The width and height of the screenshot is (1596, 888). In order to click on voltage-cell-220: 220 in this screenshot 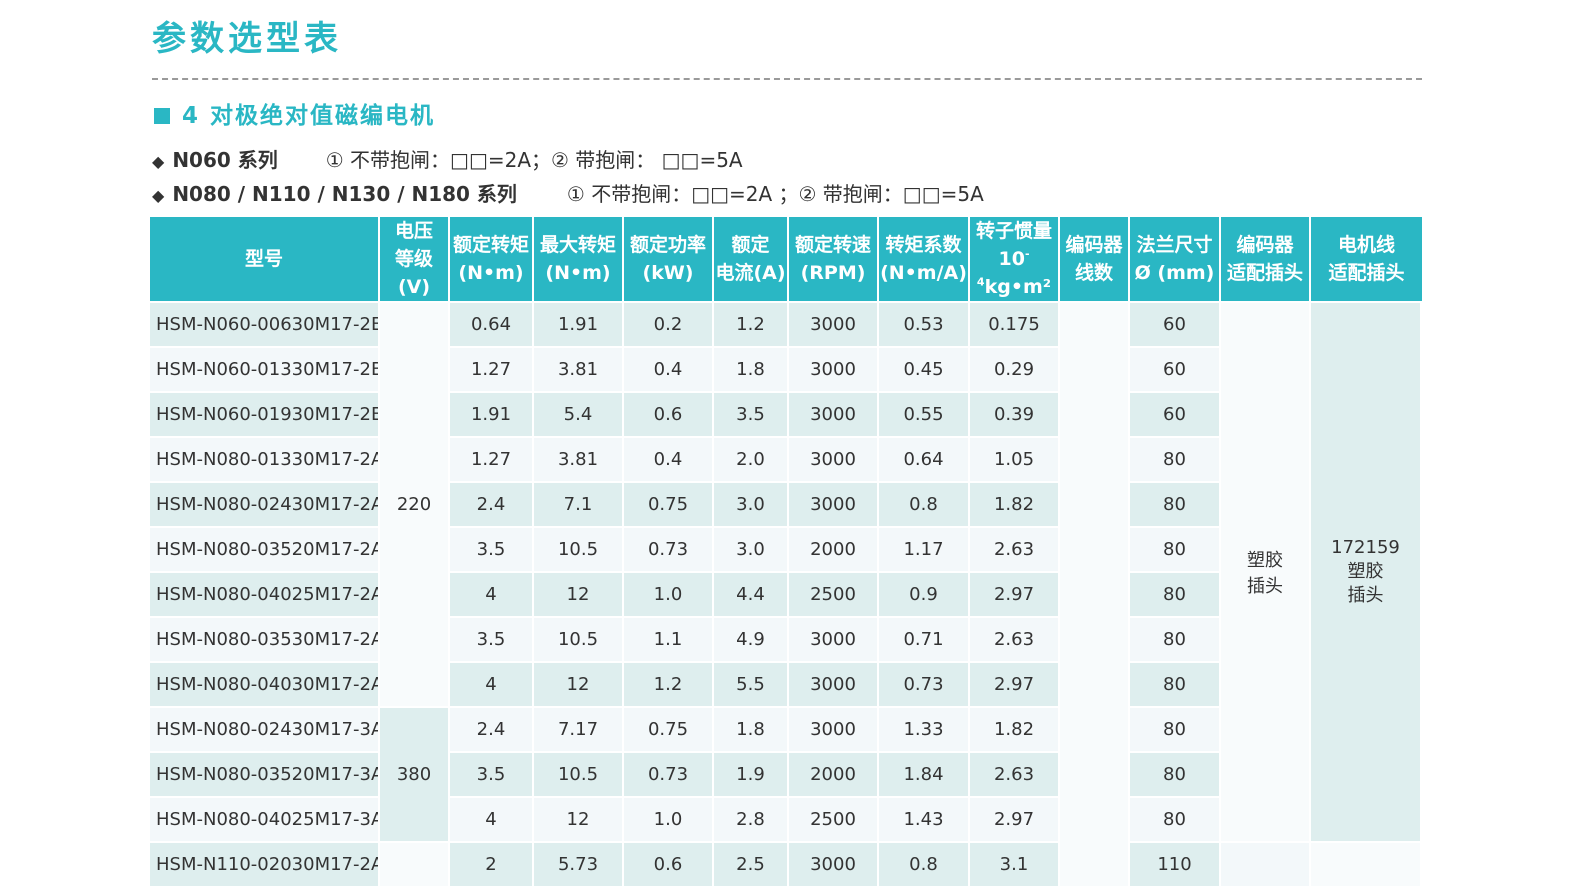, I will do `click(415, 505)`.